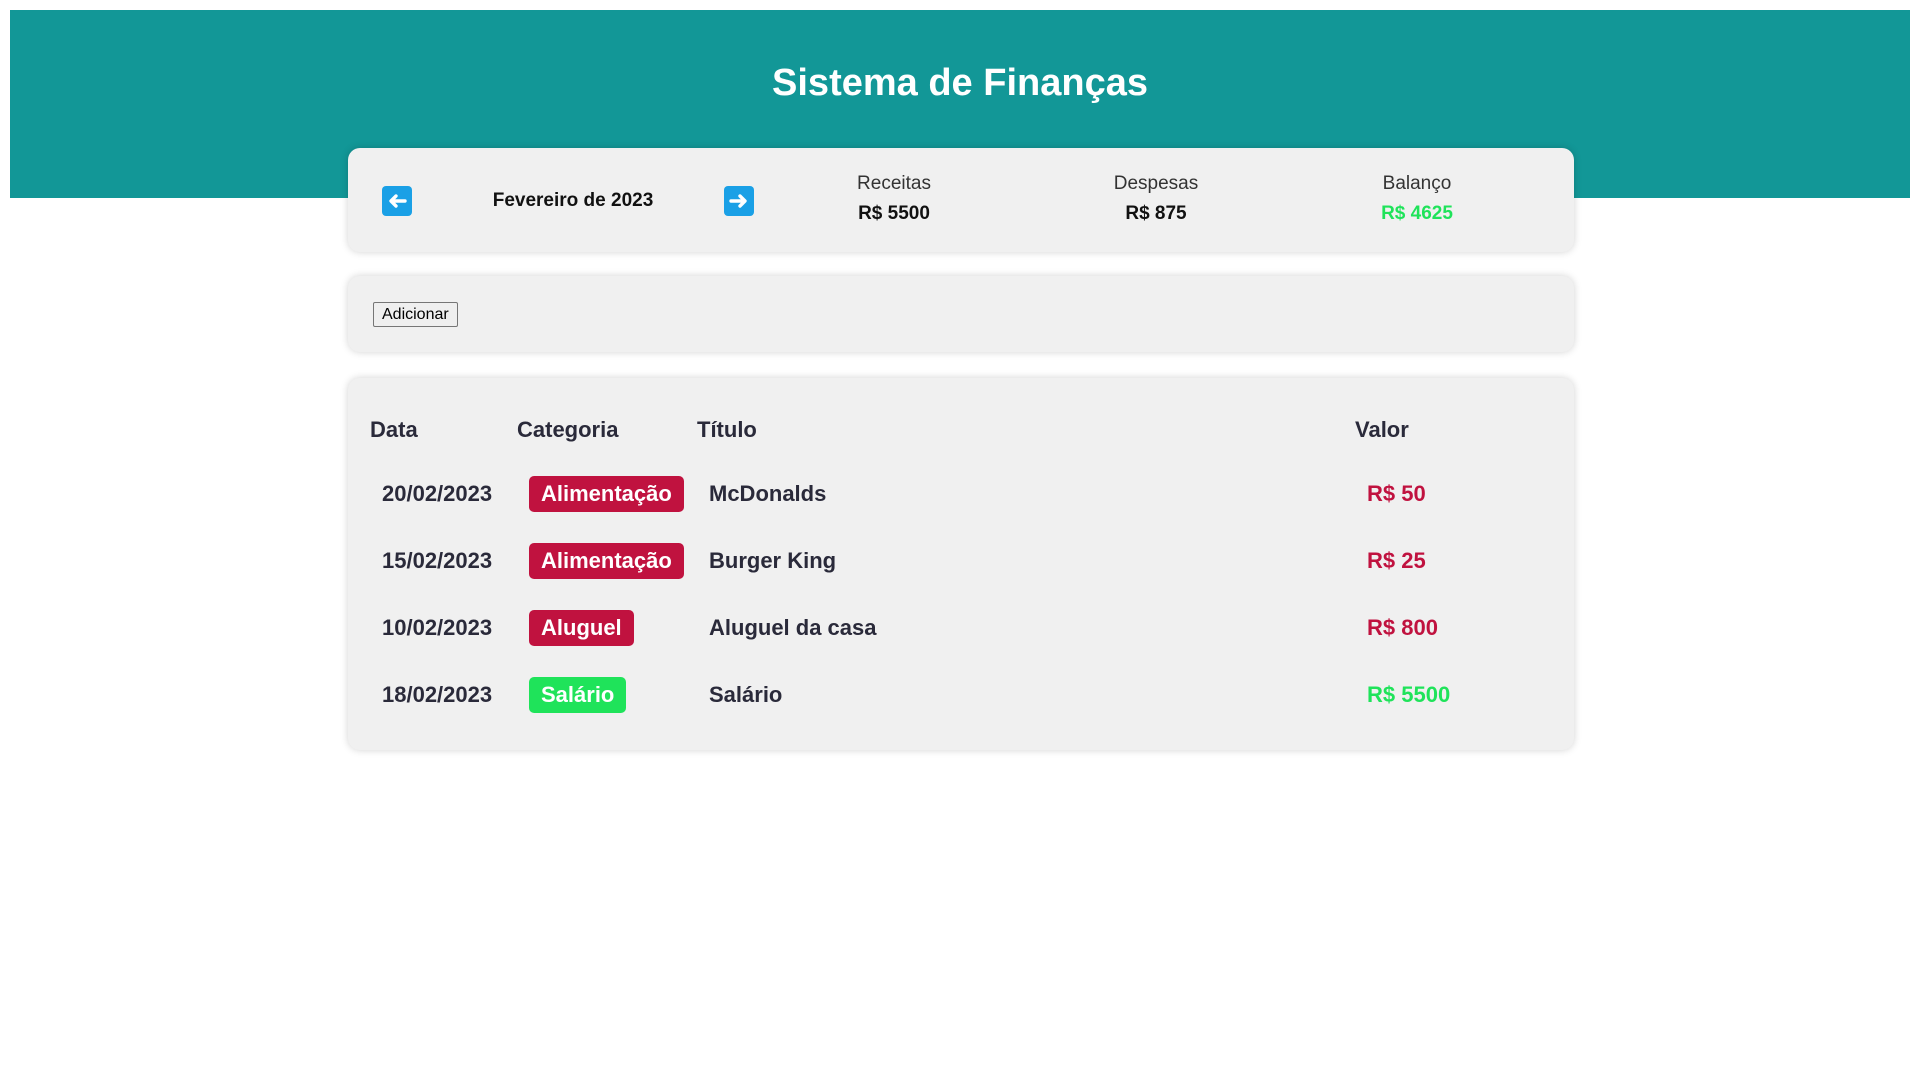  What do you see at coordinates (952, 437) in the screenshot?
I see `table-header-row: Data Categoria Título Valor` at bounding box center [952, 437].